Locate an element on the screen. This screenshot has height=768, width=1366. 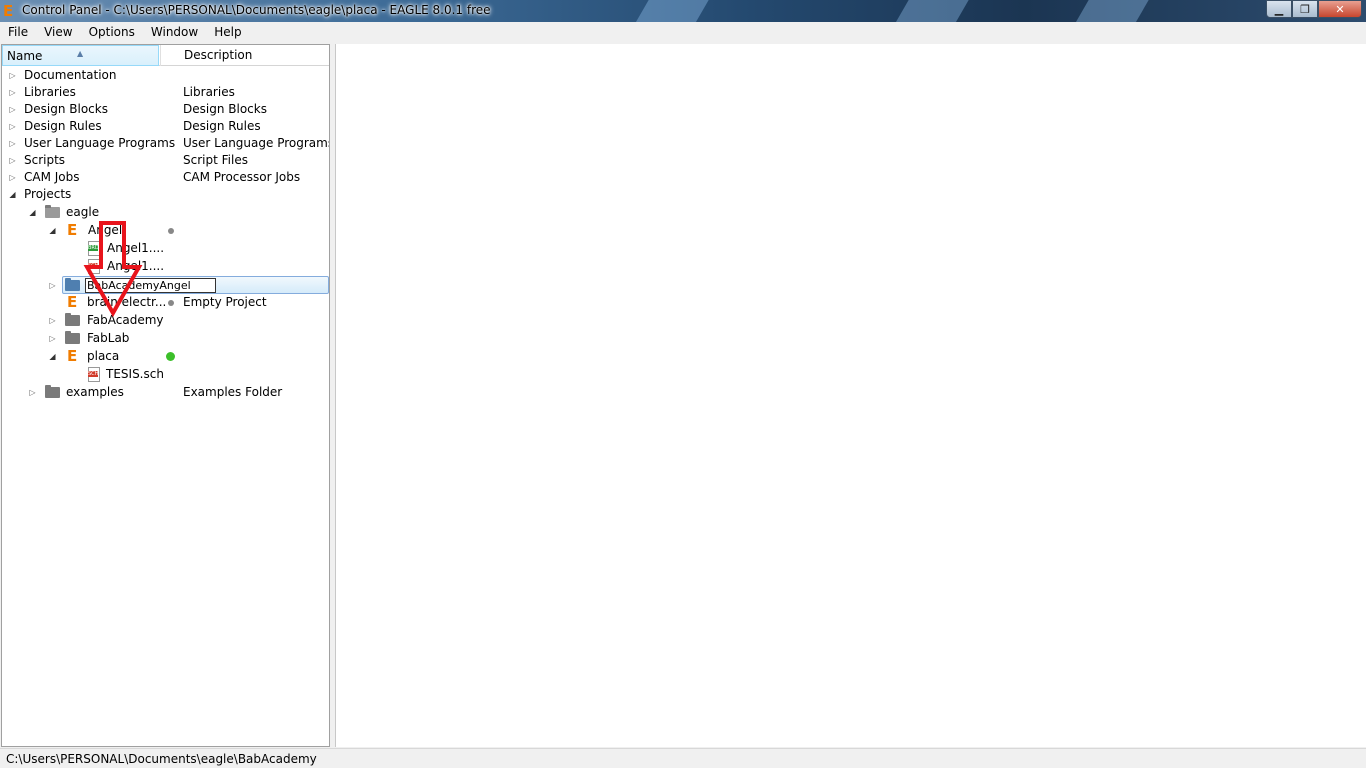
menu-file: File is located at coordinates (18, 32).